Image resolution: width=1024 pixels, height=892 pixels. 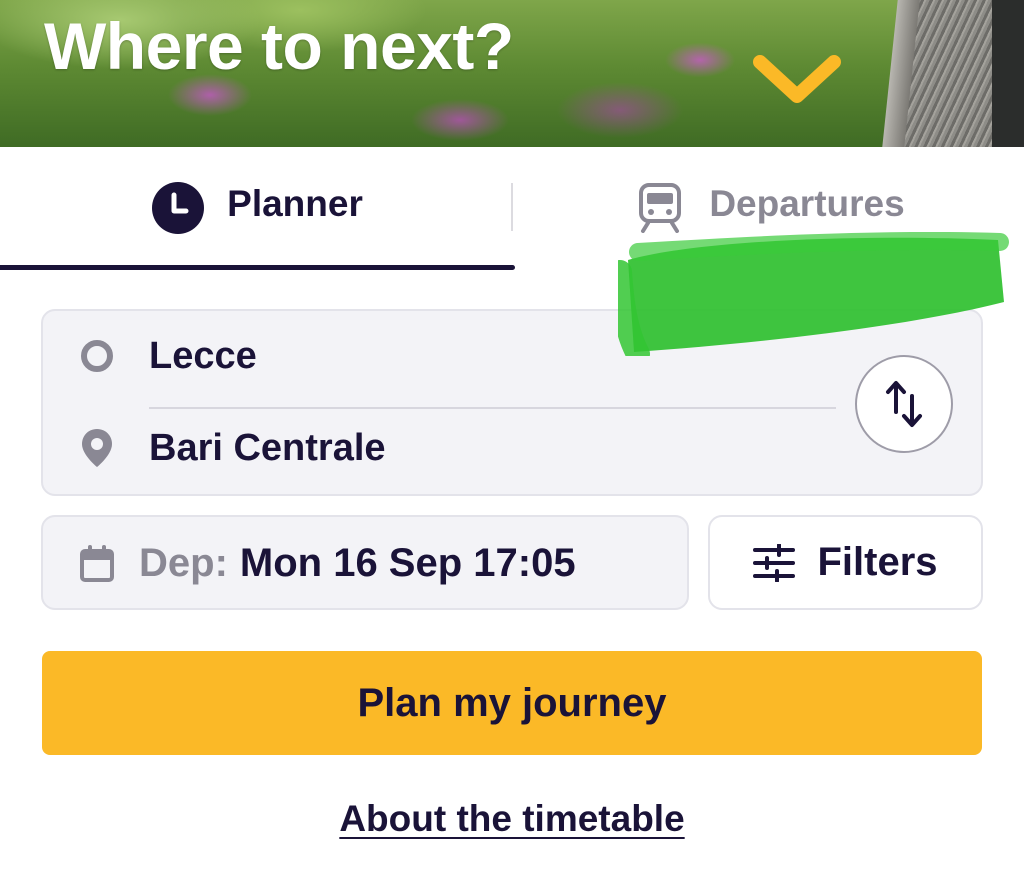 I want to click on departure-datetime: Mon 16 Sep 17:05, so click(x=407, y=563).